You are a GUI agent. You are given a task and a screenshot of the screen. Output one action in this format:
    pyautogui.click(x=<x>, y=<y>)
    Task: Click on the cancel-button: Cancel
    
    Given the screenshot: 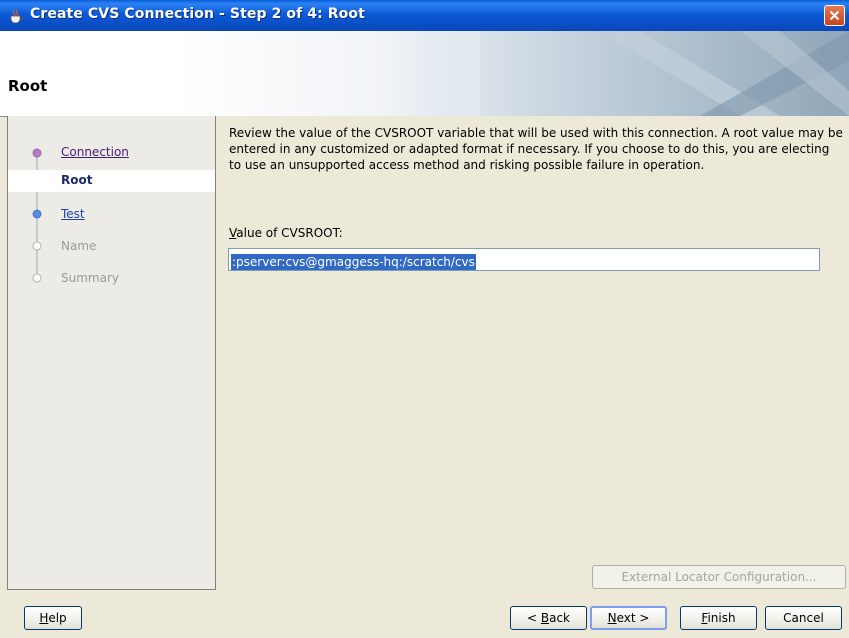 What is the action you would take?
    pyautogui.click(x=803, y=618)
    